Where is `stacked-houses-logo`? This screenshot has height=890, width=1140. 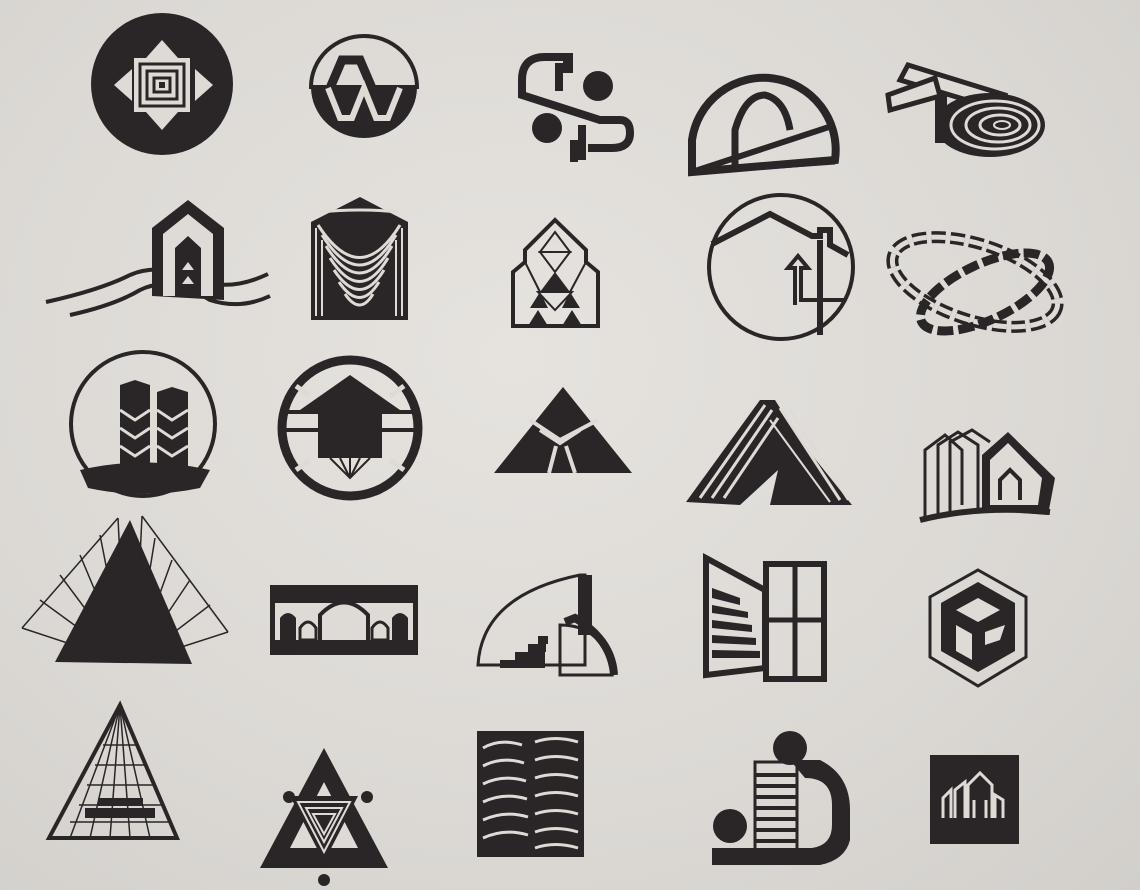
stacked-houses-logo is located at coordinates (987, 475).